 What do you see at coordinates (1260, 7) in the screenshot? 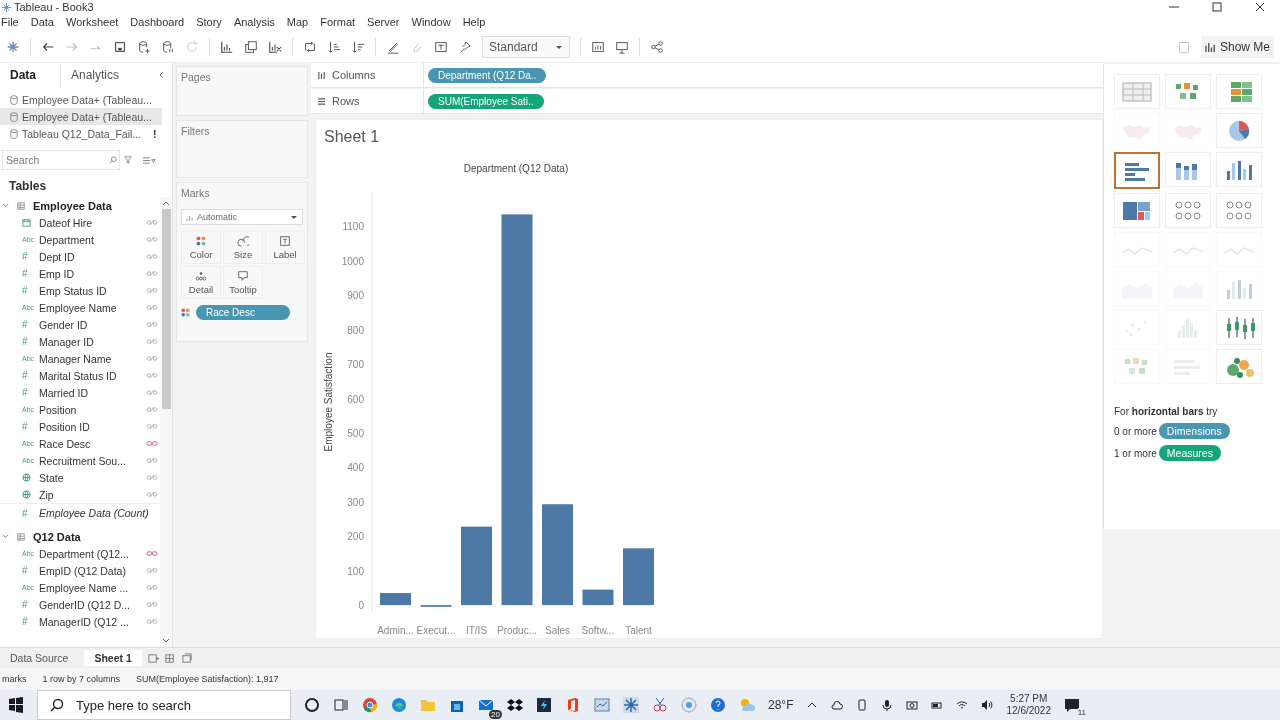
I see `close-icon` at bounding box center [1260, 7].